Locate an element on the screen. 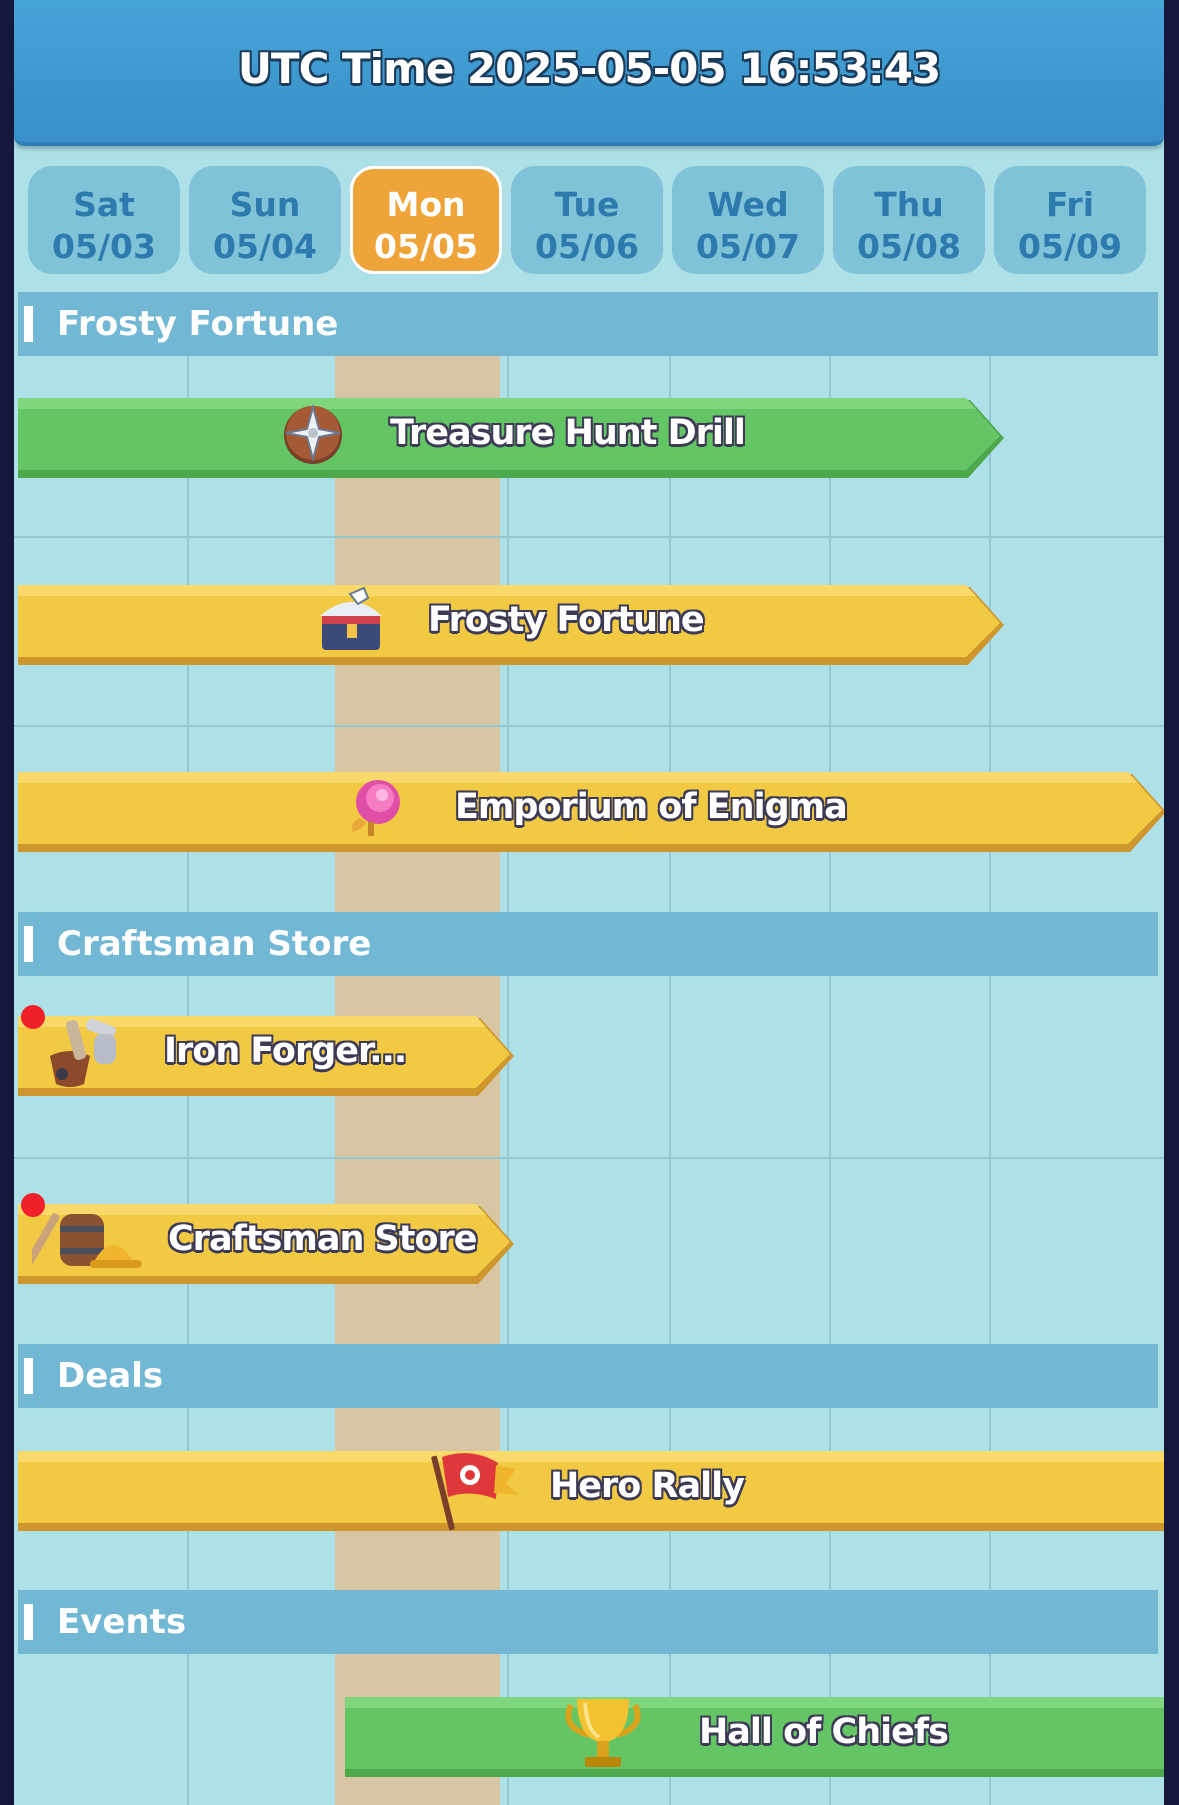 The height and width of the screenshot is (1805, 1179). event-label: Emporium of Enigma is located at coordinates (651, 807).